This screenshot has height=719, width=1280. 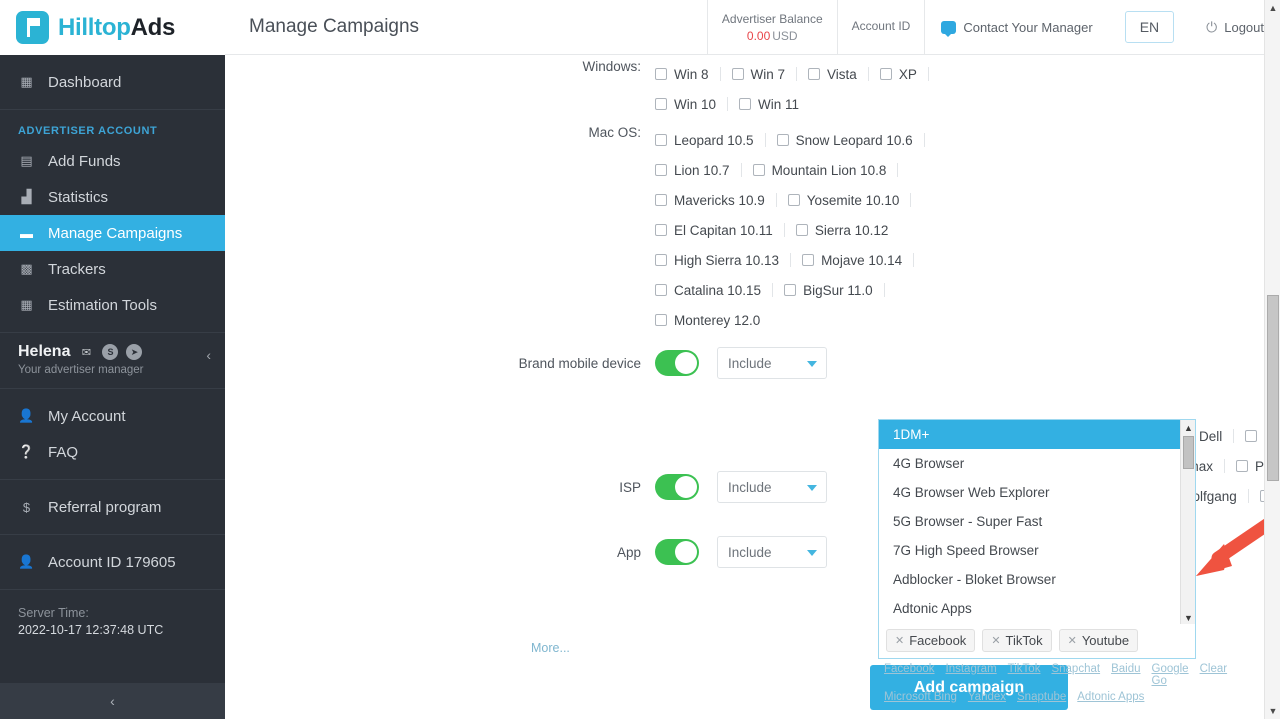 What do you see at coordinates (838, 74) in the screenshot?
I see `checkbox-vista: Vista` at bounding box center [838, 74].